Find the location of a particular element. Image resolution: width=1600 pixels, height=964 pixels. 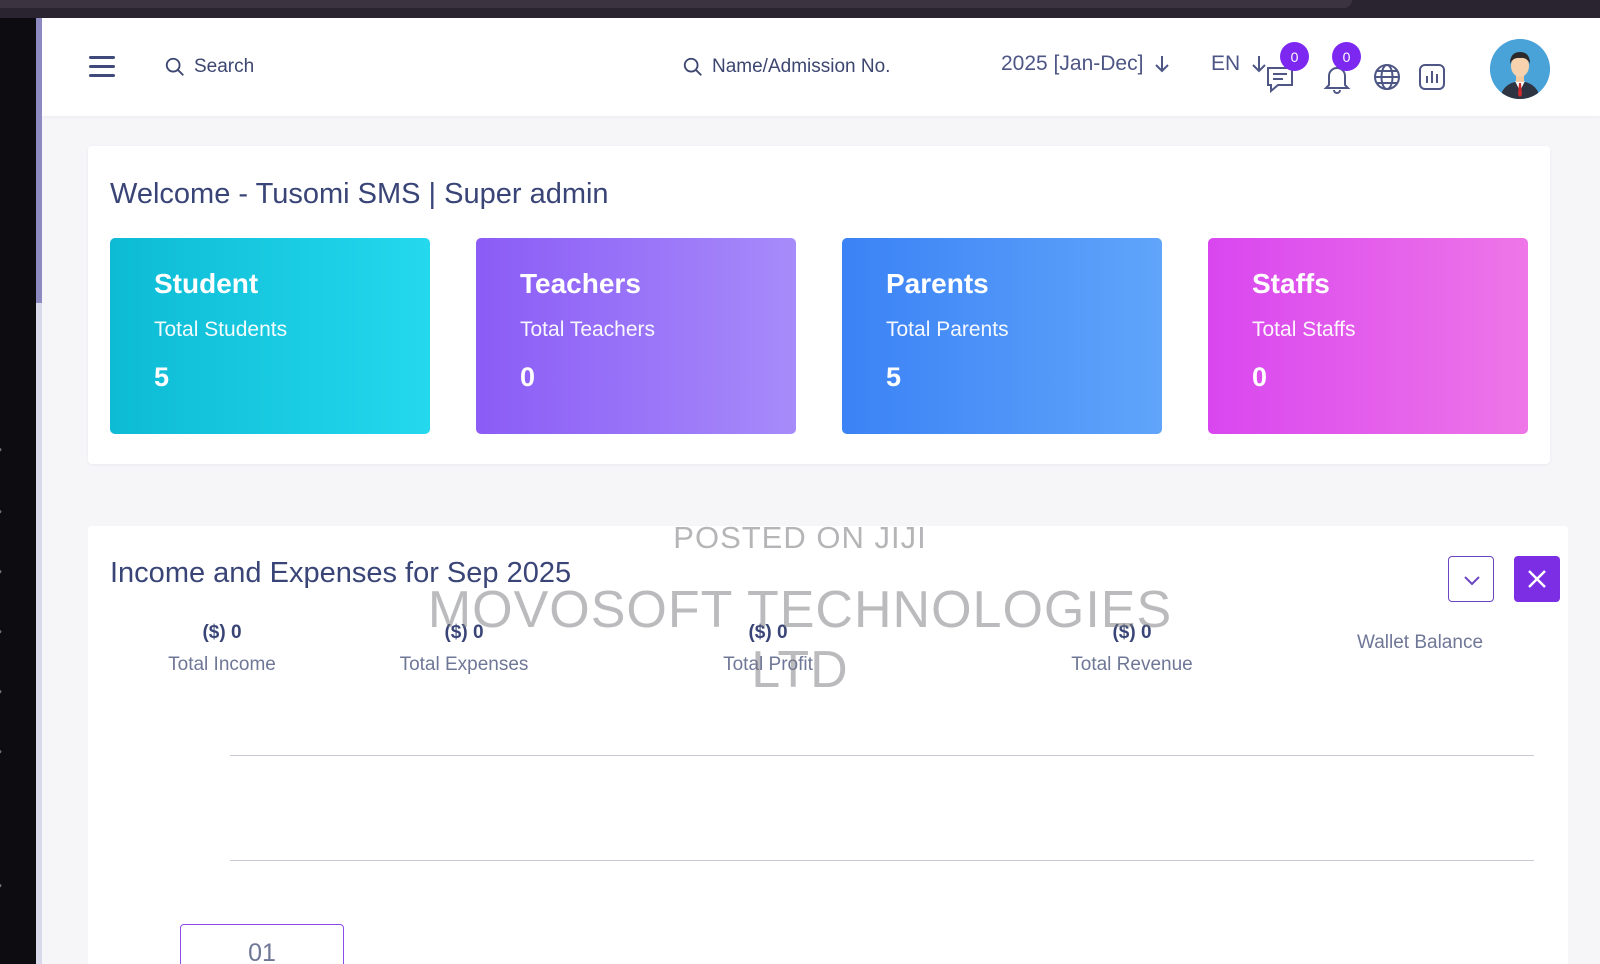

metric-label: Total Income is located at coordinates (222, 664).